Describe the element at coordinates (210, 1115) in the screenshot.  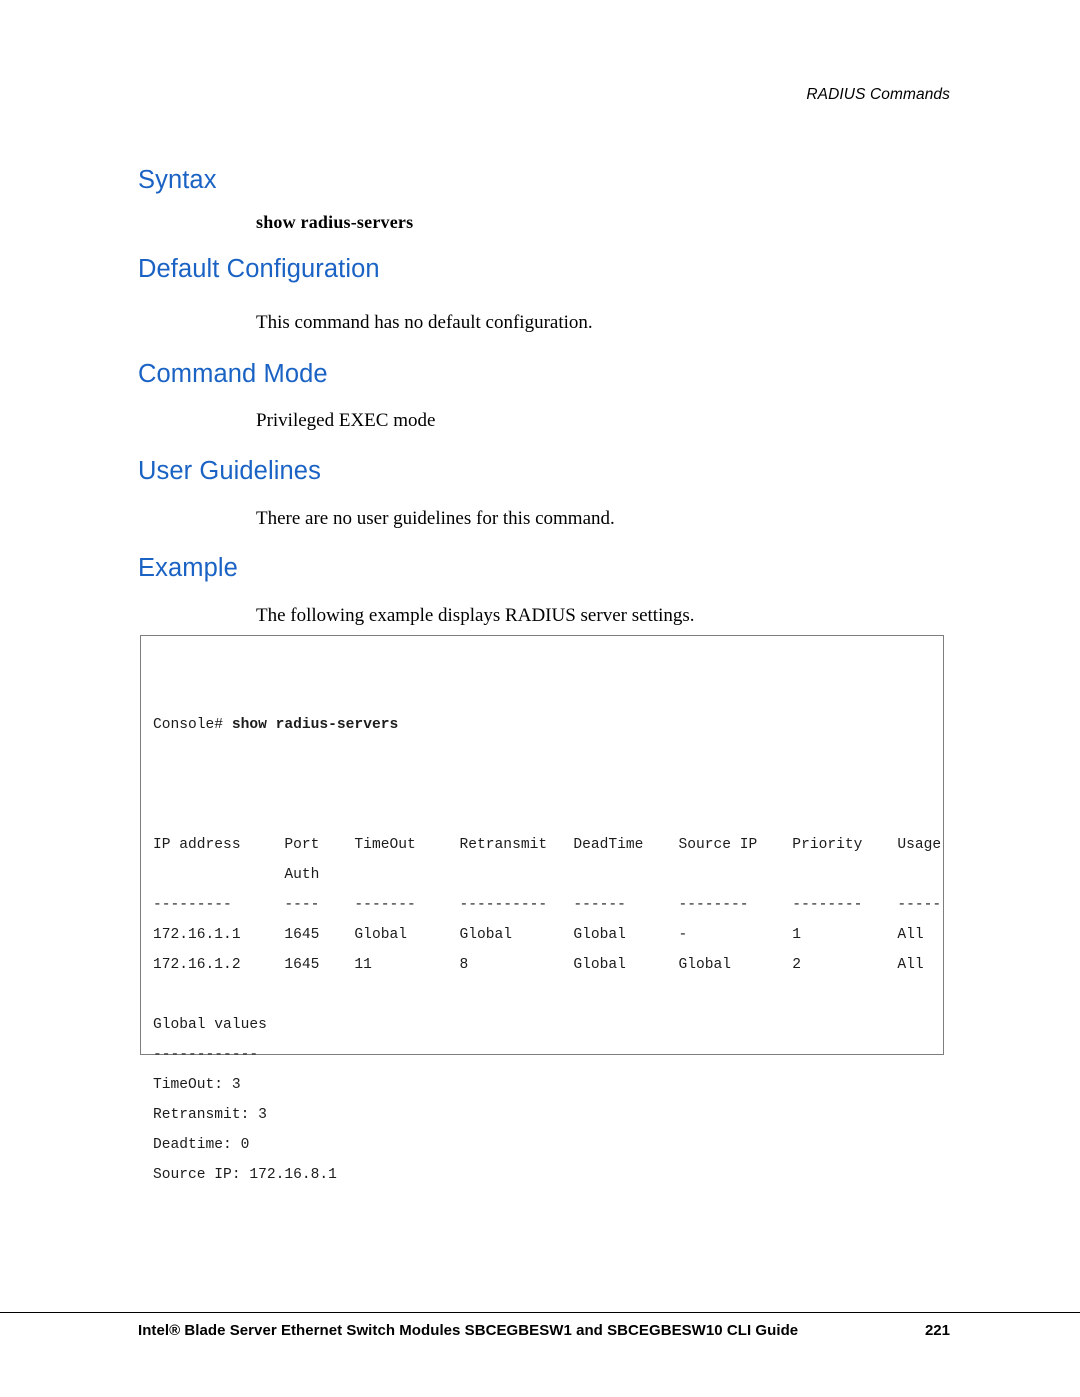
I see `console-line: Retransmit: 3` at that location.